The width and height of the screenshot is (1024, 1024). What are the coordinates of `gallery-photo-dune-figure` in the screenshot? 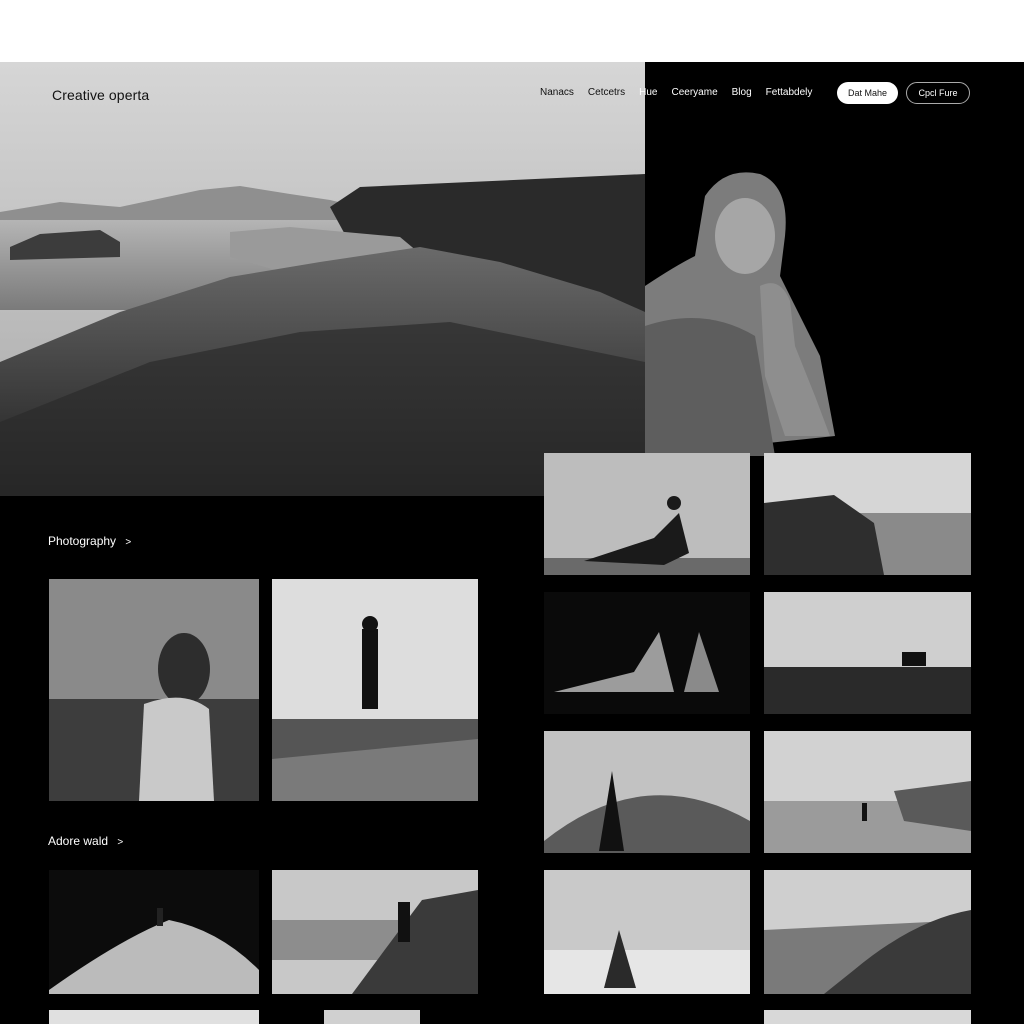 It's located at (154, 932).